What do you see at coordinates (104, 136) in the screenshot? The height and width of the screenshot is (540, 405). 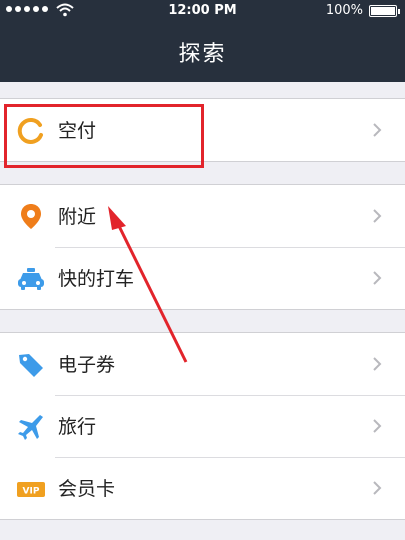 I see `annotation-highlight-box` at bounding box center [104, 136].